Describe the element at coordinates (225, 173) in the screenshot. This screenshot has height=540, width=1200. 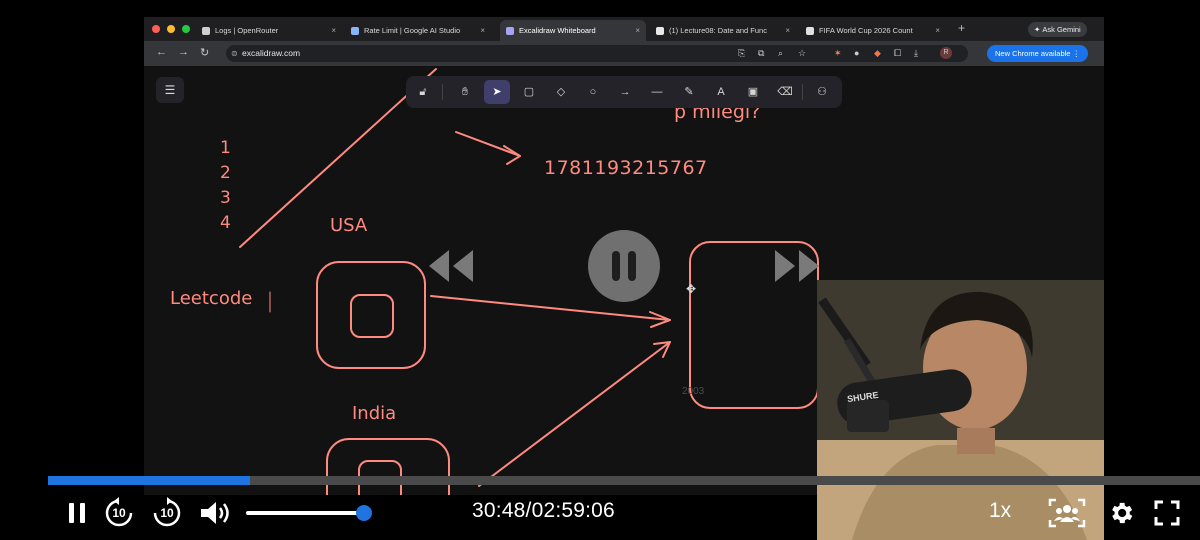
I see `number-list-item: 2` at that location.